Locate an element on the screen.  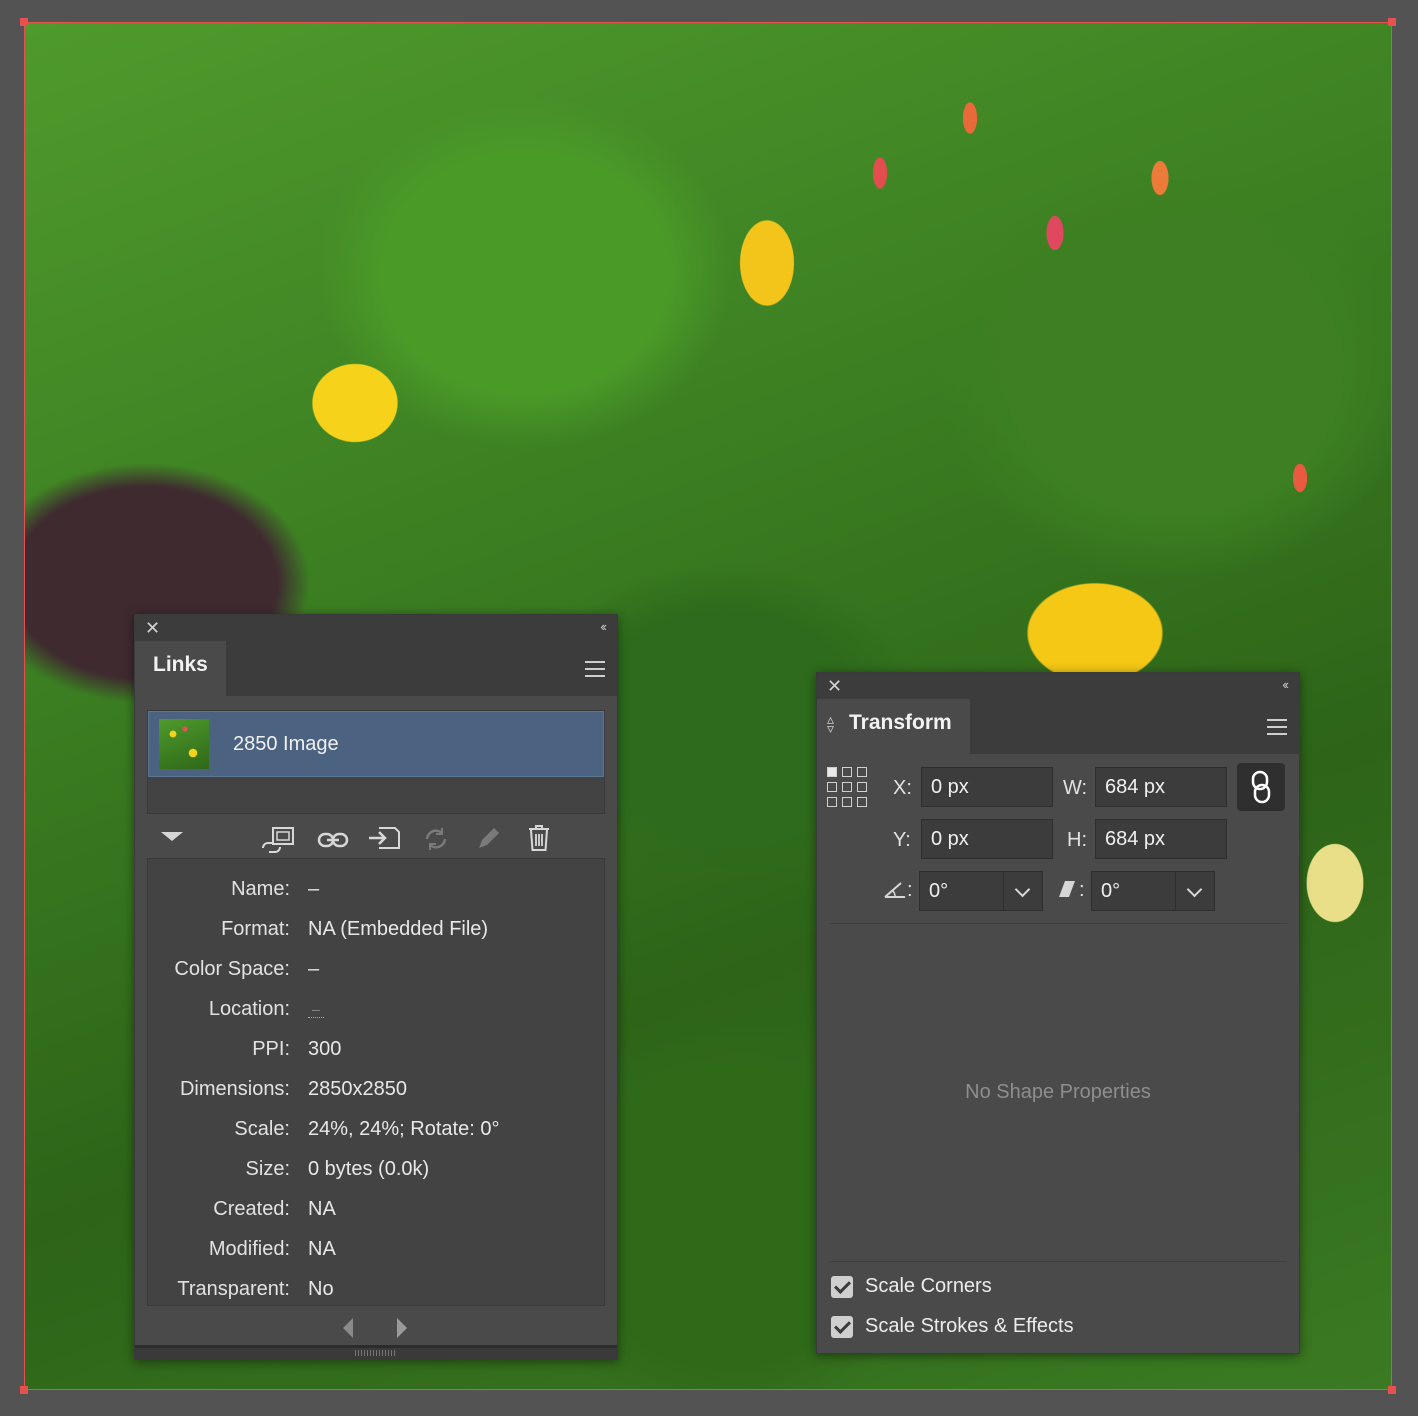
panel-tab-bar: ▵ ▿ Transform is located at coordinates (1058, 726).